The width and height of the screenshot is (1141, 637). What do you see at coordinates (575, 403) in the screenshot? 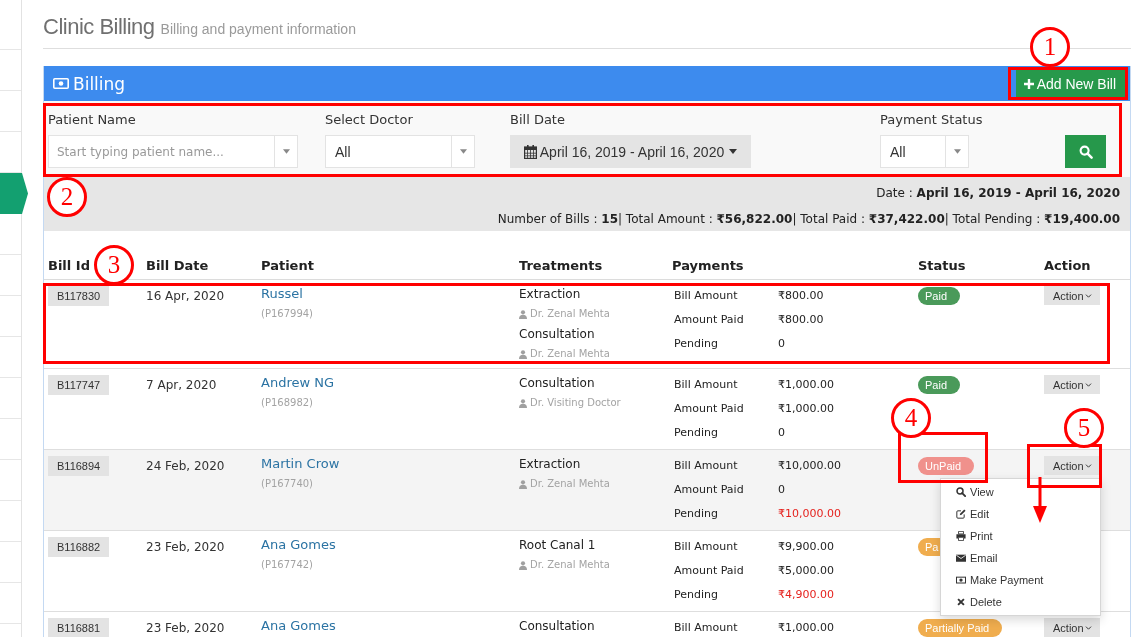
I see `doctor-name: Dr. Visiting Doctor` at bounding box center [575, 403].